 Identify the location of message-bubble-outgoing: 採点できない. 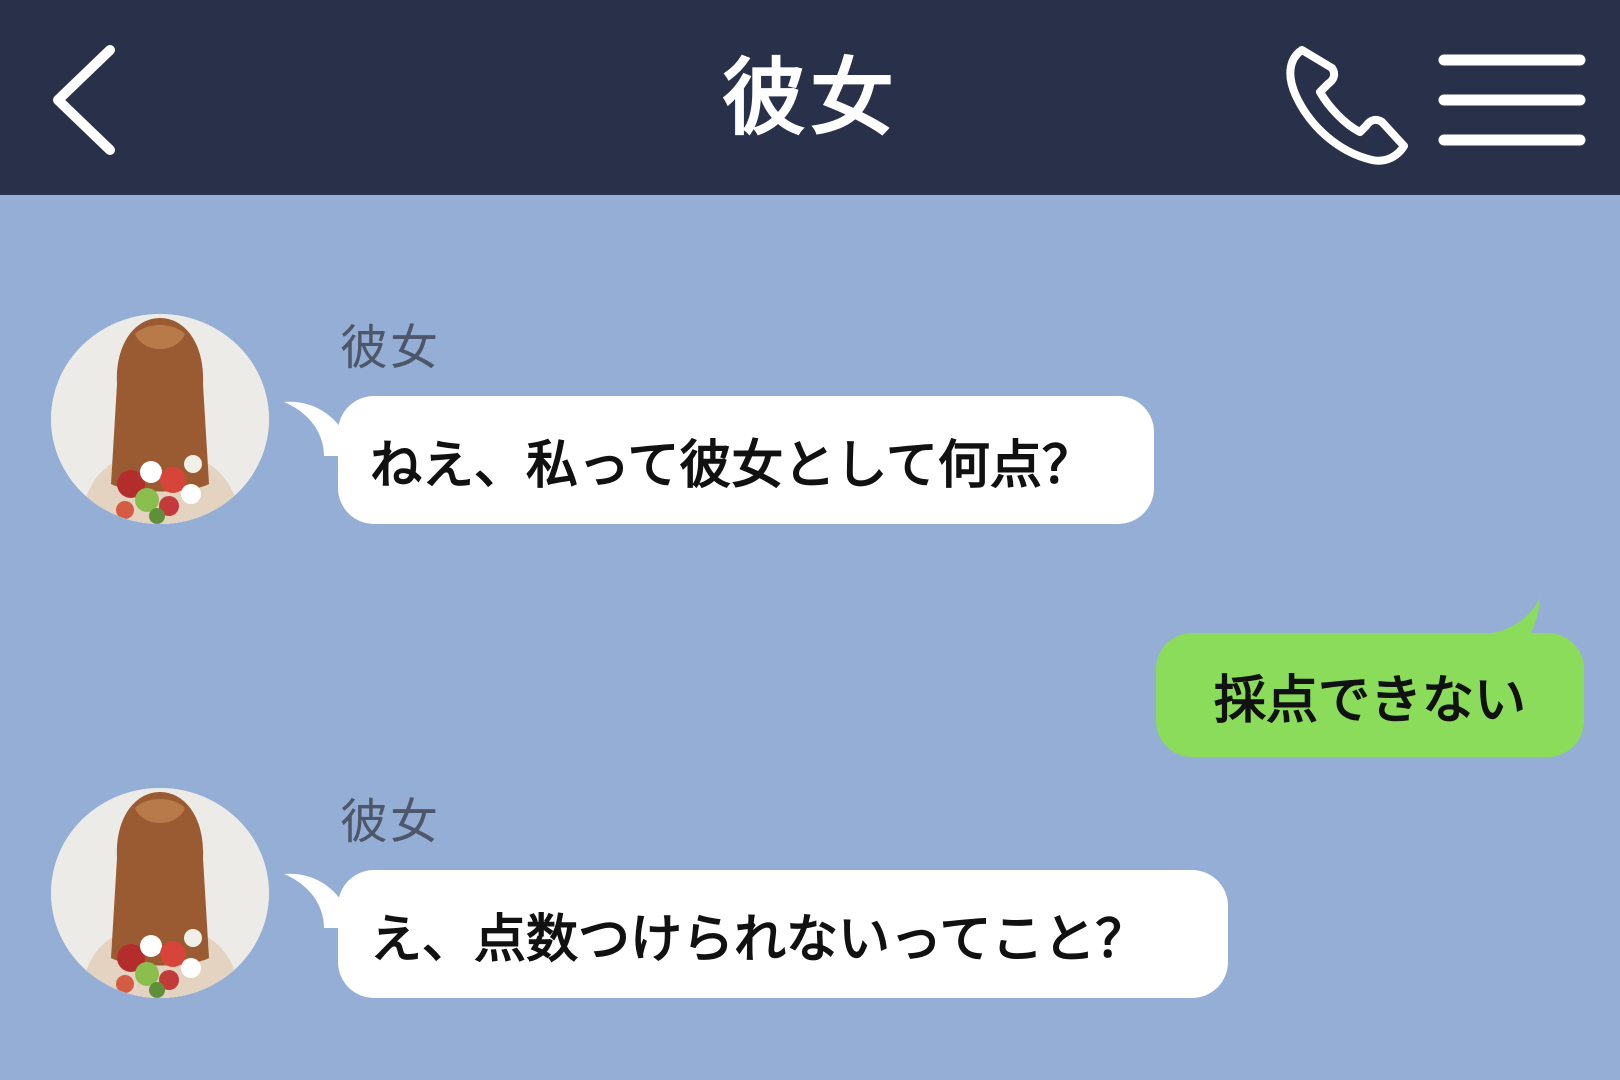
(1370, 695).